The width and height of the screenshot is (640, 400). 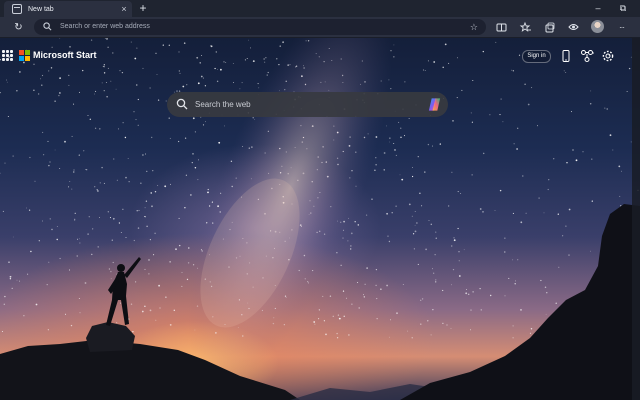 I want to click on page-scrollbar, so click(x=636, y=219).